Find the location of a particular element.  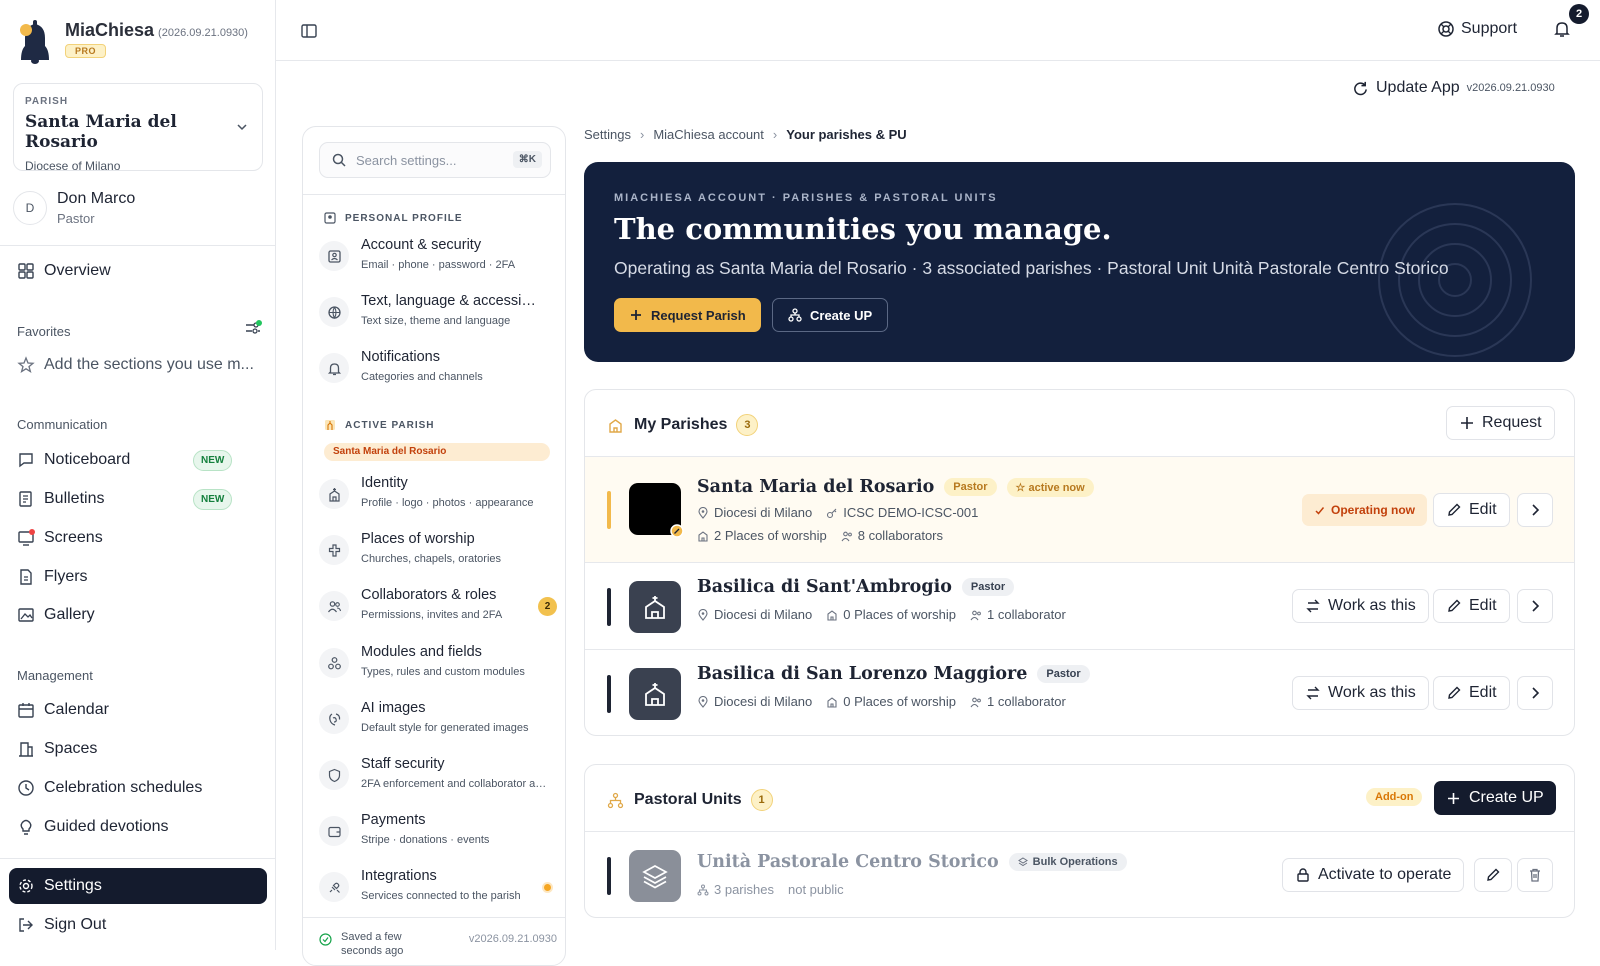

nav-guided-devotions: Guided devotions is located at coordinates (93, 827).